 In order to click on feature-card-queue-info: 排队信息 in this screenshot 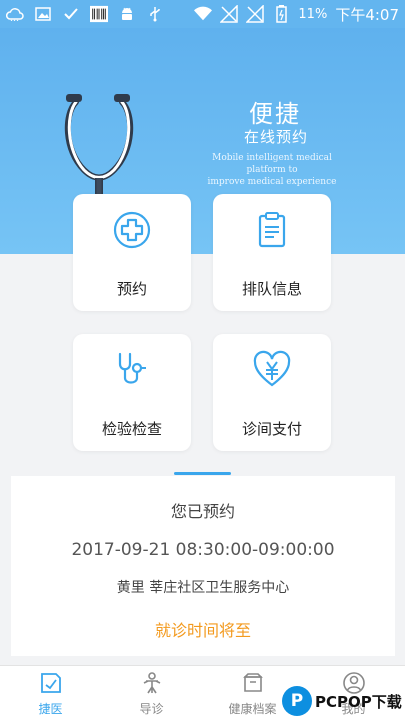, I will do `click(272, 252)`.